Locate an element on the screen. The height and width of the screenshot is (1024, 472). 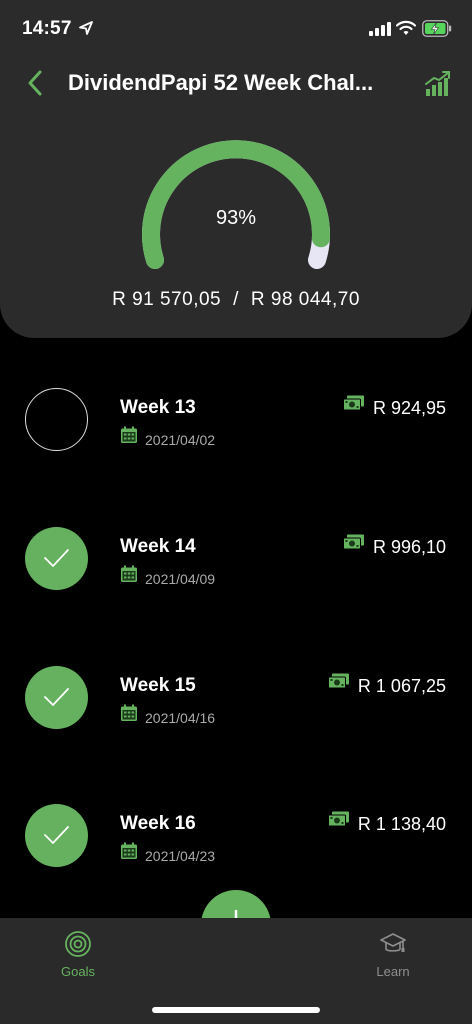
progress-amounts: R 91 570,05 / R 98 044,70 is located at coordinates (236, 300).